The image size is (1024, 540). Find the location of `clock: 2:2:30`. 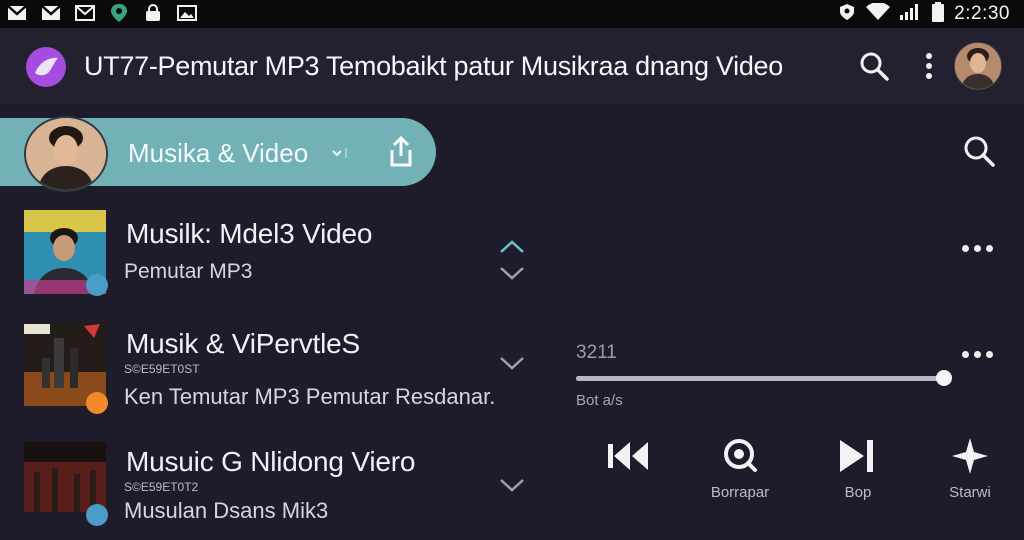

clock: 2:2:30 is located at coordinates (982, 13).